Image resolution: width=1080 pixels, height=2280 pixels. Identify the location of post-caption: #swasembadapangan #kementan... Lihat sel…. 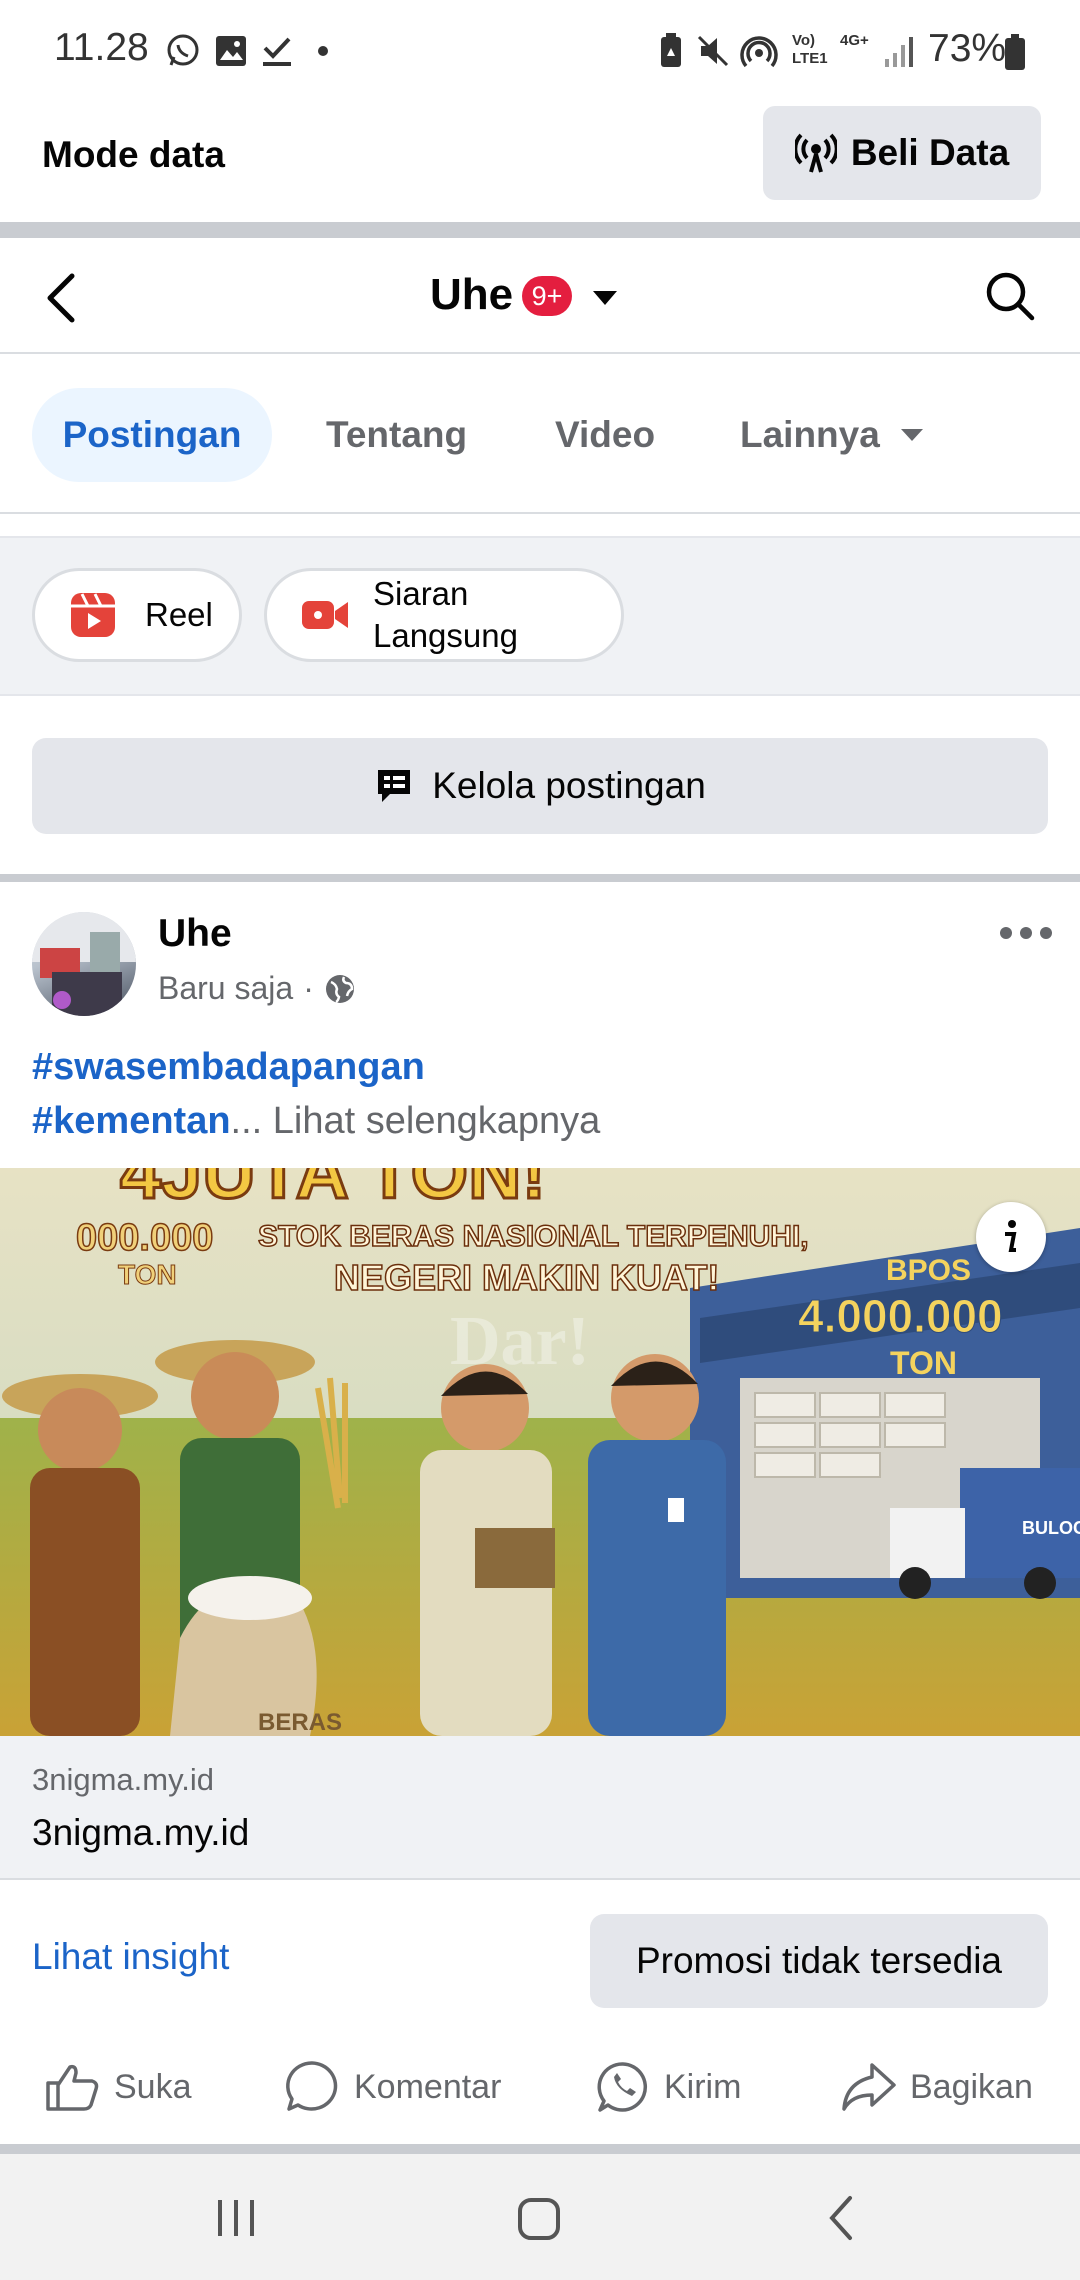
(542, 1094).